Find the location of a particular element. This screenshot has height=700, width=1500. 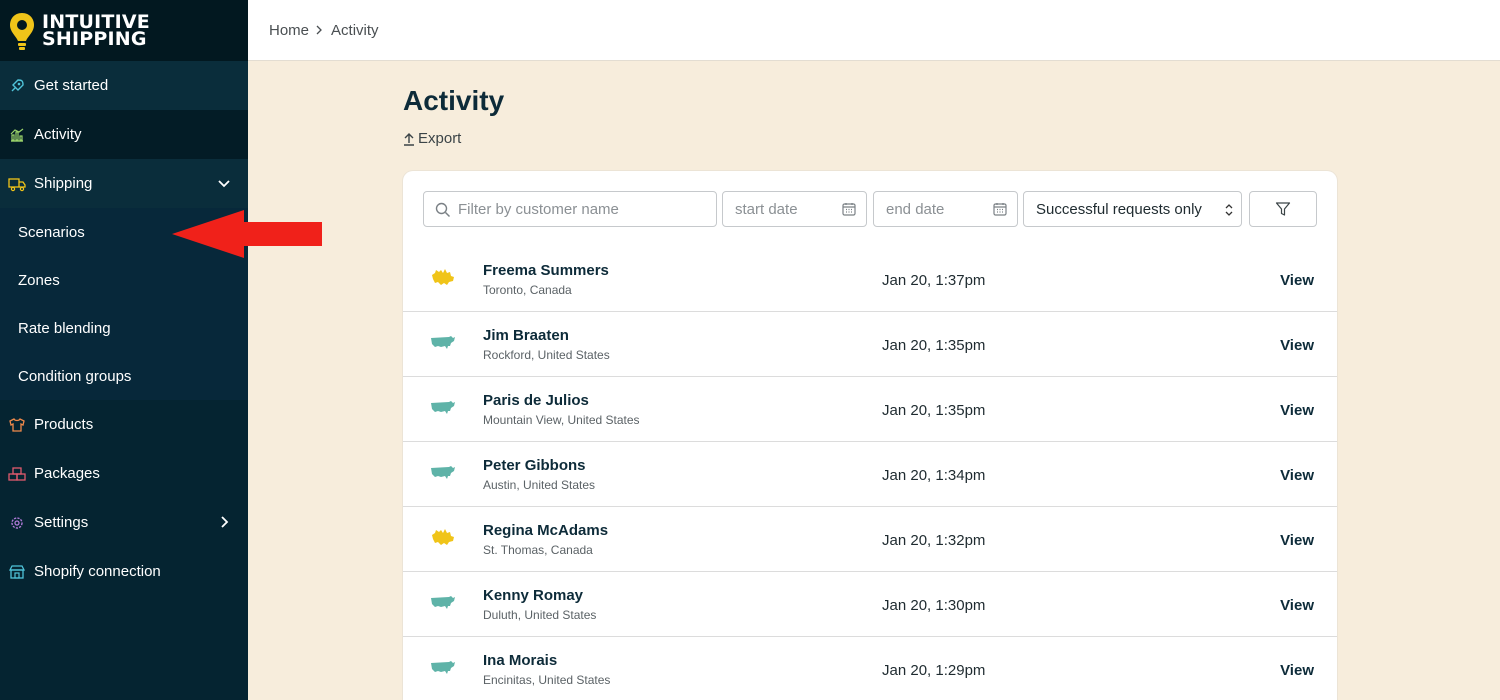

chart-icon is located at coordinates (17, 135).